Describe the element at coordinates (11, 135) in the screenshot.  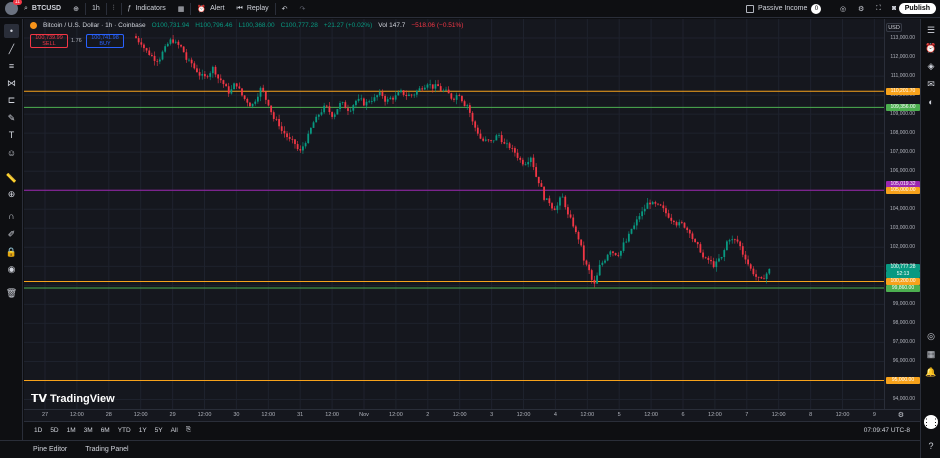
I see `text-icon: T` at that location.